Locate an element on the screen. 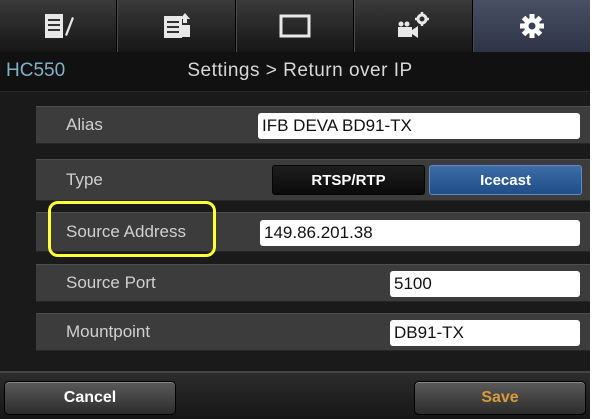 The height and width of the screenshot is (419, 597). type-option-icecast: Icecast is located at coordinates (505, 180).